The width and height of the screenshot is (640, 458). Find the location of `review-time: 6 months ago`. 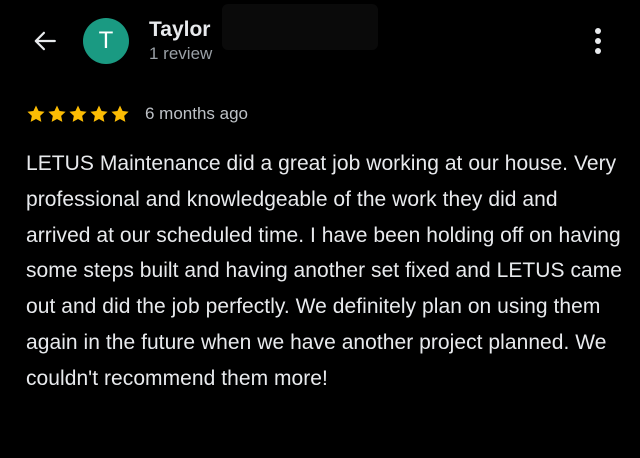

review-time: 6 months ago is located at coordinates (197, 113).